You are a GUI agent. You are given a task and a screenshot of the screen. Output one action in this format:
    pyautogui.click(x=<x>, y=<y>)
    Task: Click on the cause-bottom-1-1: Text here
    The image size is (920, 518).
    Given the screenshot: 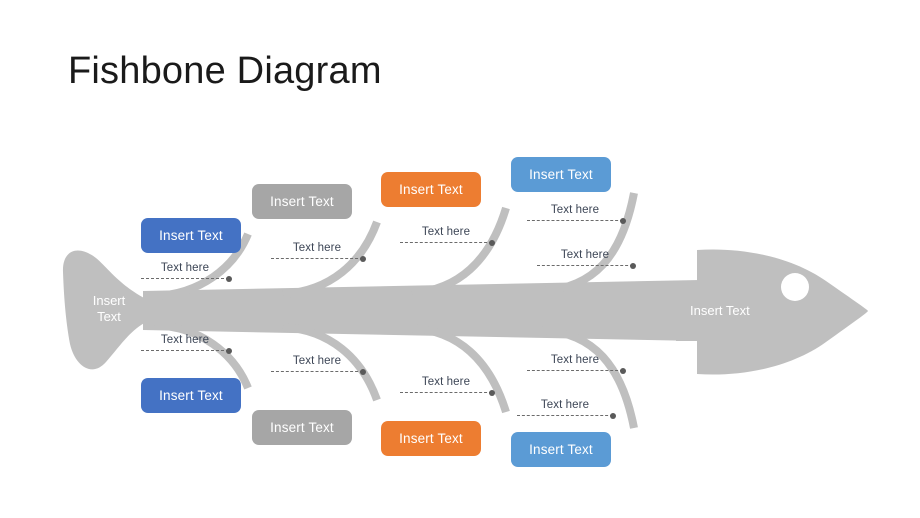 What is the action you would take?
    pyautogui.click(x=186, y=344)
    